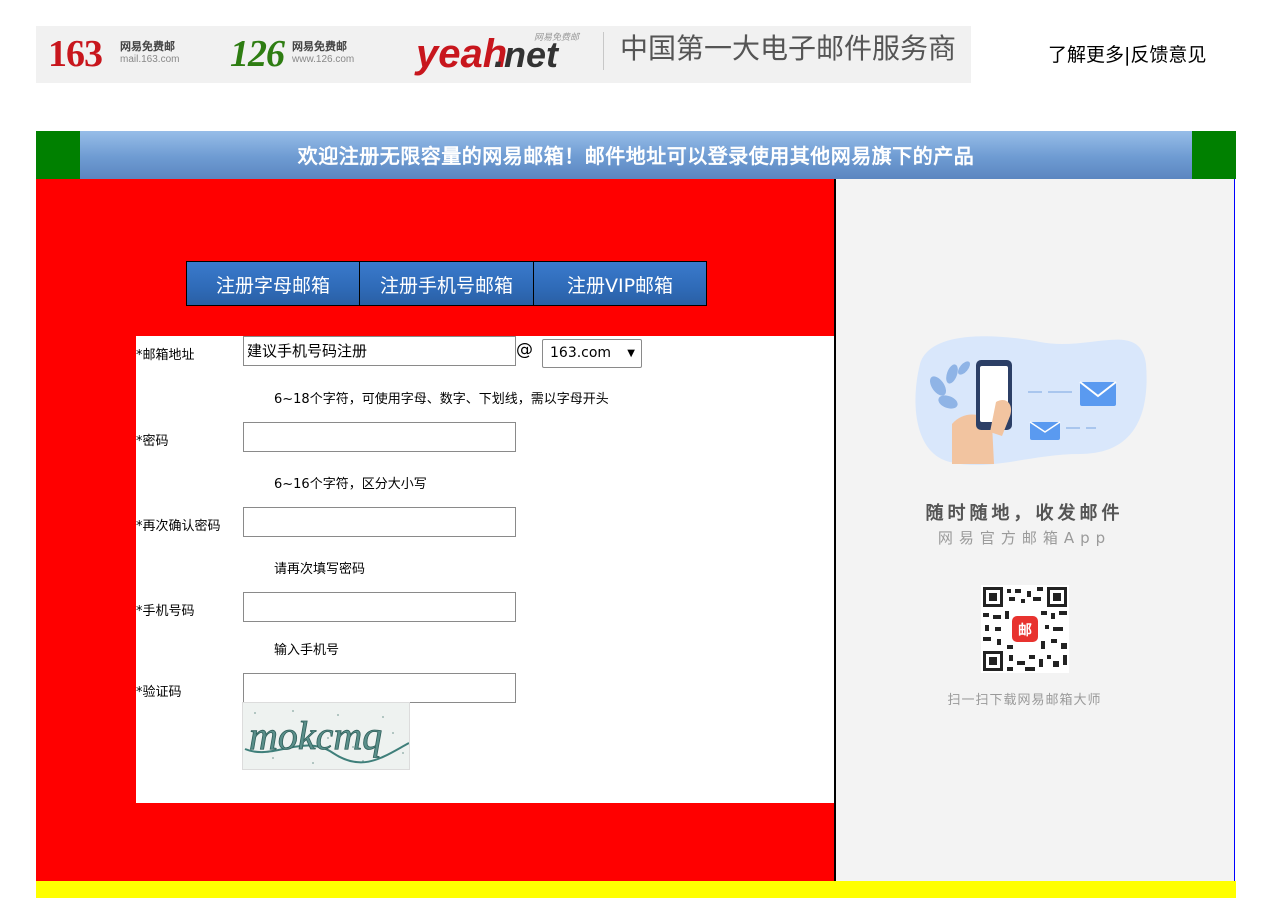 Image resolution: width=1262 pixels, height=898 pixels. I want to click on confirm-password-field, so click(379, 522).